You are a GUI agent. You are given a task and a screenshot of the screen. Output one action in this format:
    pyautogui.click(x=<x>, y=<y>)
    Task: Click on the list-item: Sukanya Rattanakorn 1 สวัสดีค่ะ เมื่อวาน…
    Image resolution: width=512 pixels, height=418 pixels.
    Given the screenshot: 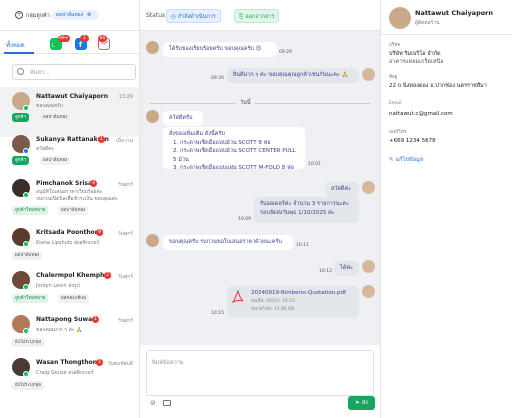 What is the action you would take?
    pyautogui.click(x=69, y=155)
    